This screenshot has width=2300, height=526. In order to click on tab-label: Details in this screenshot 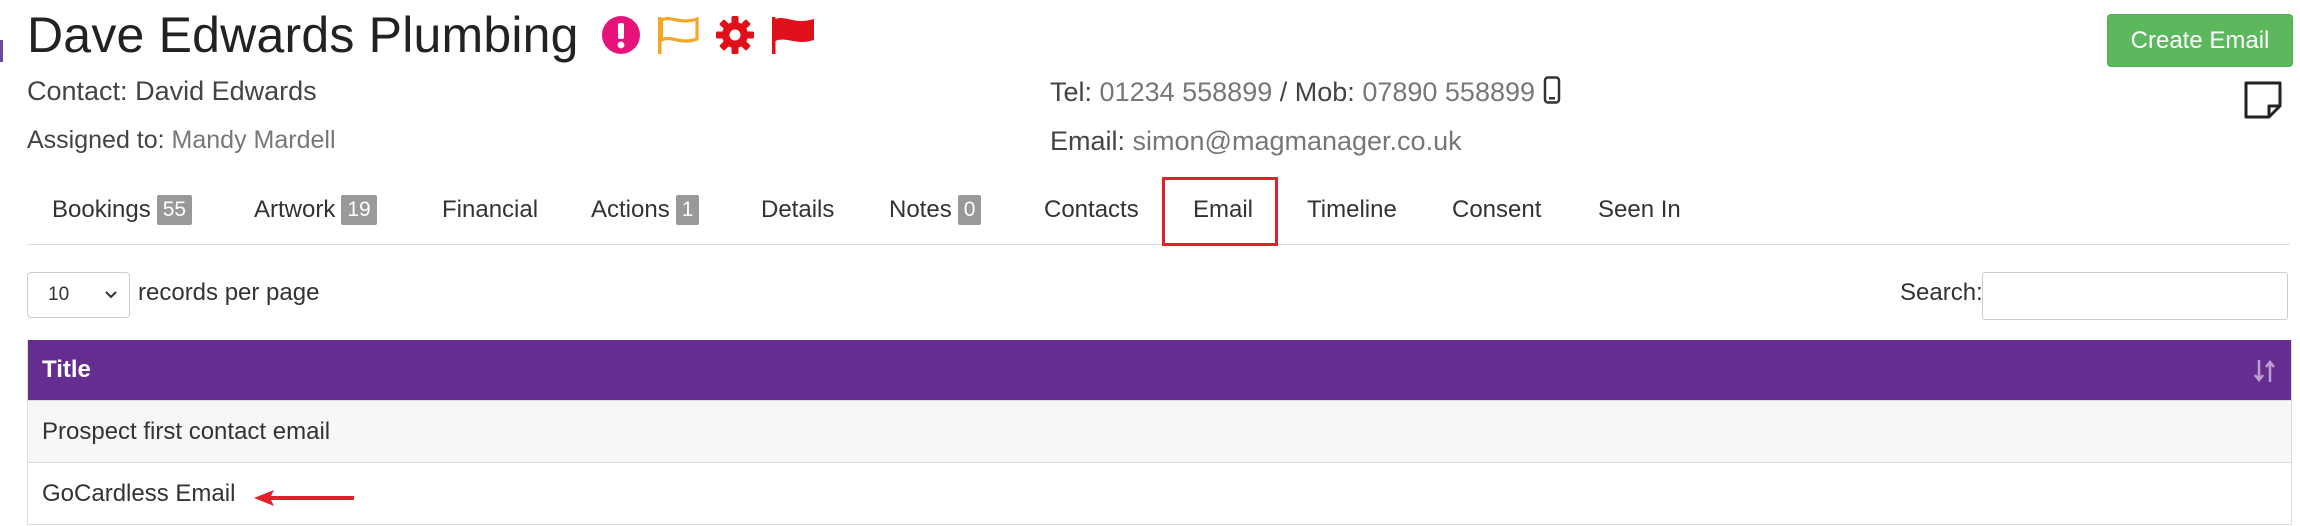, I will do `click(798, 209)`.